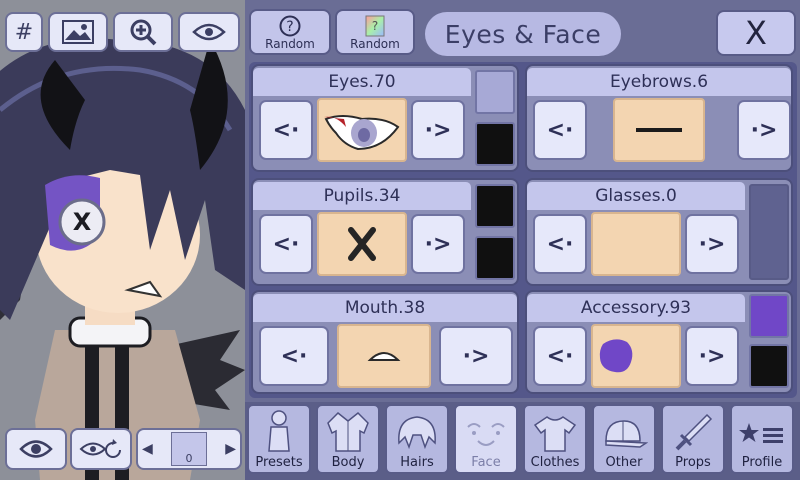 The width and height of the screenshot is (800, 480). I want to click on image-icon, so click(78, 32).